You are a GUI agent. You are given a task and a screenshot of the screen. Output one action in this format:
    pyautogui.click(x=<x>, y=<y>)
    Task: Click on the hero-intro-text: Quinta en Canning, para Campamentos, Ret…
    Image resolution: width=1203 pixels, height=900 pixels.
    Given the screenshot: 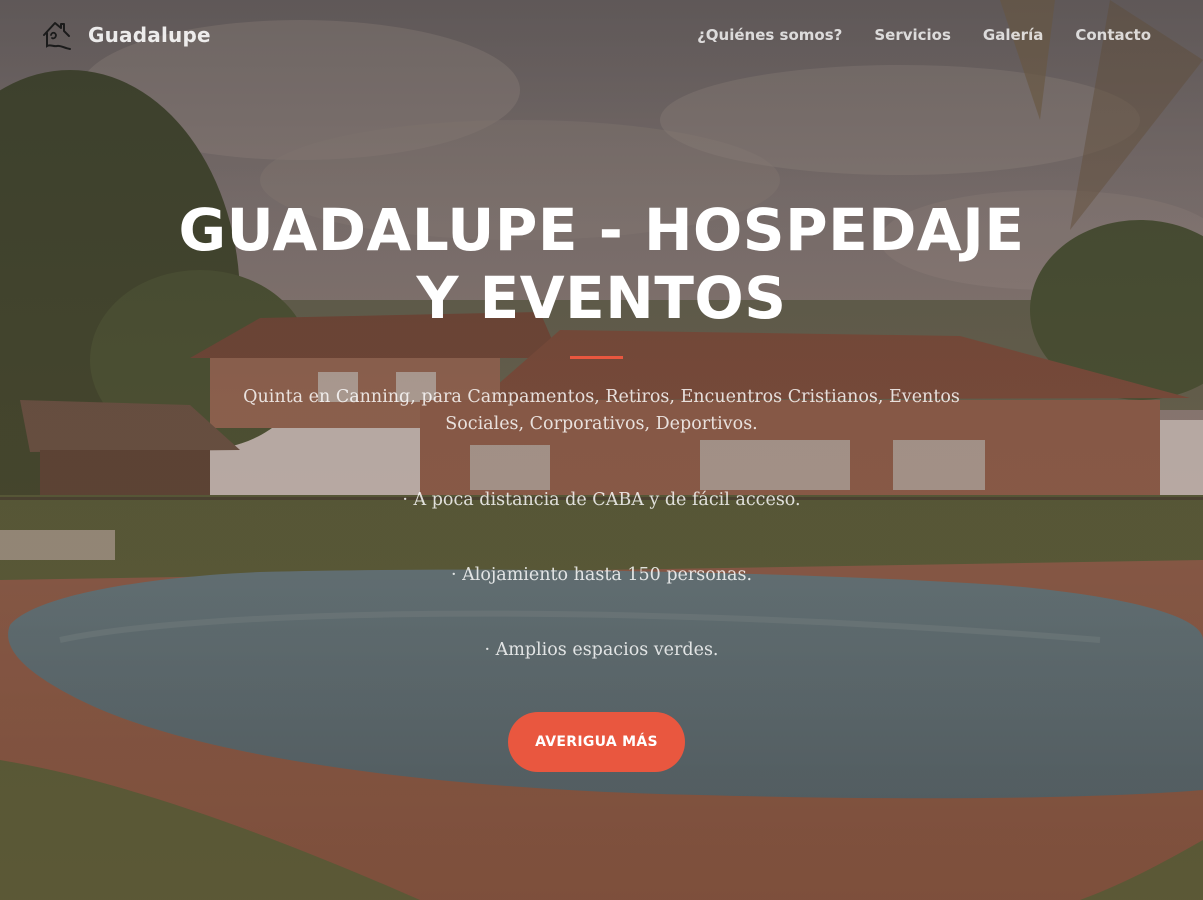 What is the action you would take?
    pyautogui.click(x=601, y=410)
    